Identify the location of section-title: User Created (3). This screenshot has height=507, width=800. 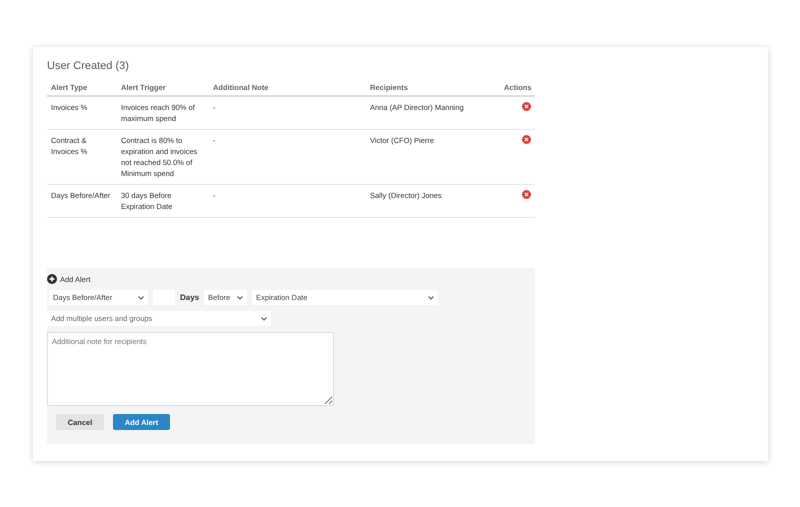
(88, 66).